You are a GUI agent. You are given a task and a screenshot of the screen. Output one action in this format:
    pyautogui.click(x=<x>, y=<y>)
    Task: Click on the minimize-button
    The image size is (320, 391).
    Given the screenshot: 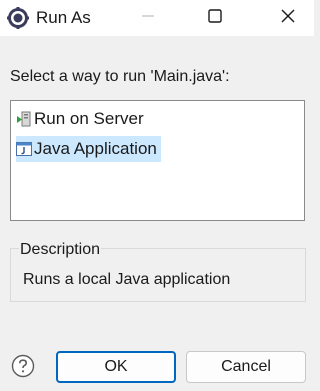 What is the action you would take?
    pyautogui.click(x=148, y=18)
    